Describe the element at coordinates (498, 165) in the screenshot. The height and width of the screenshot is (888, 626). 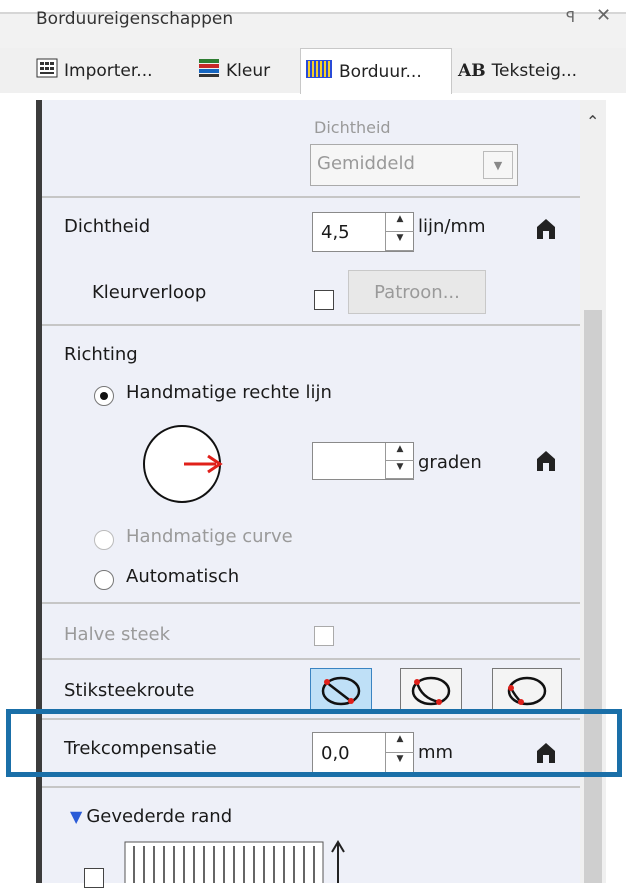
I see `chevron-down-icon: ▼` at that location.